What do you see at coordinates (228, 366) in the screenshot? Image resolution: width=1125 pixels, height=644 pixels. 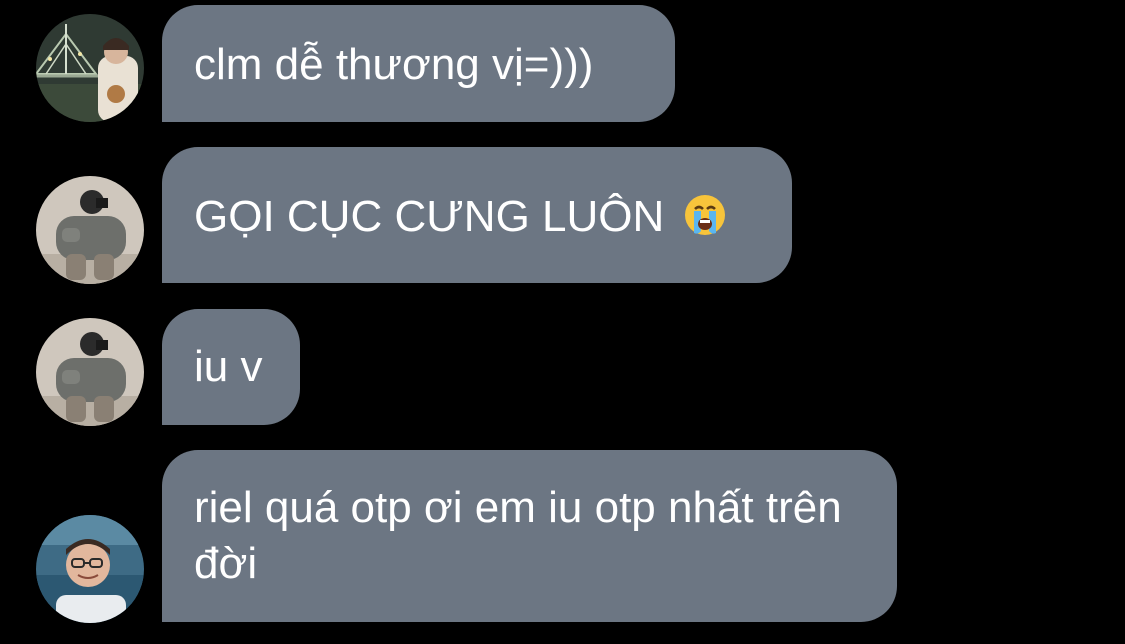 I see `message-text: iu v` at bounding box center [228, 366].